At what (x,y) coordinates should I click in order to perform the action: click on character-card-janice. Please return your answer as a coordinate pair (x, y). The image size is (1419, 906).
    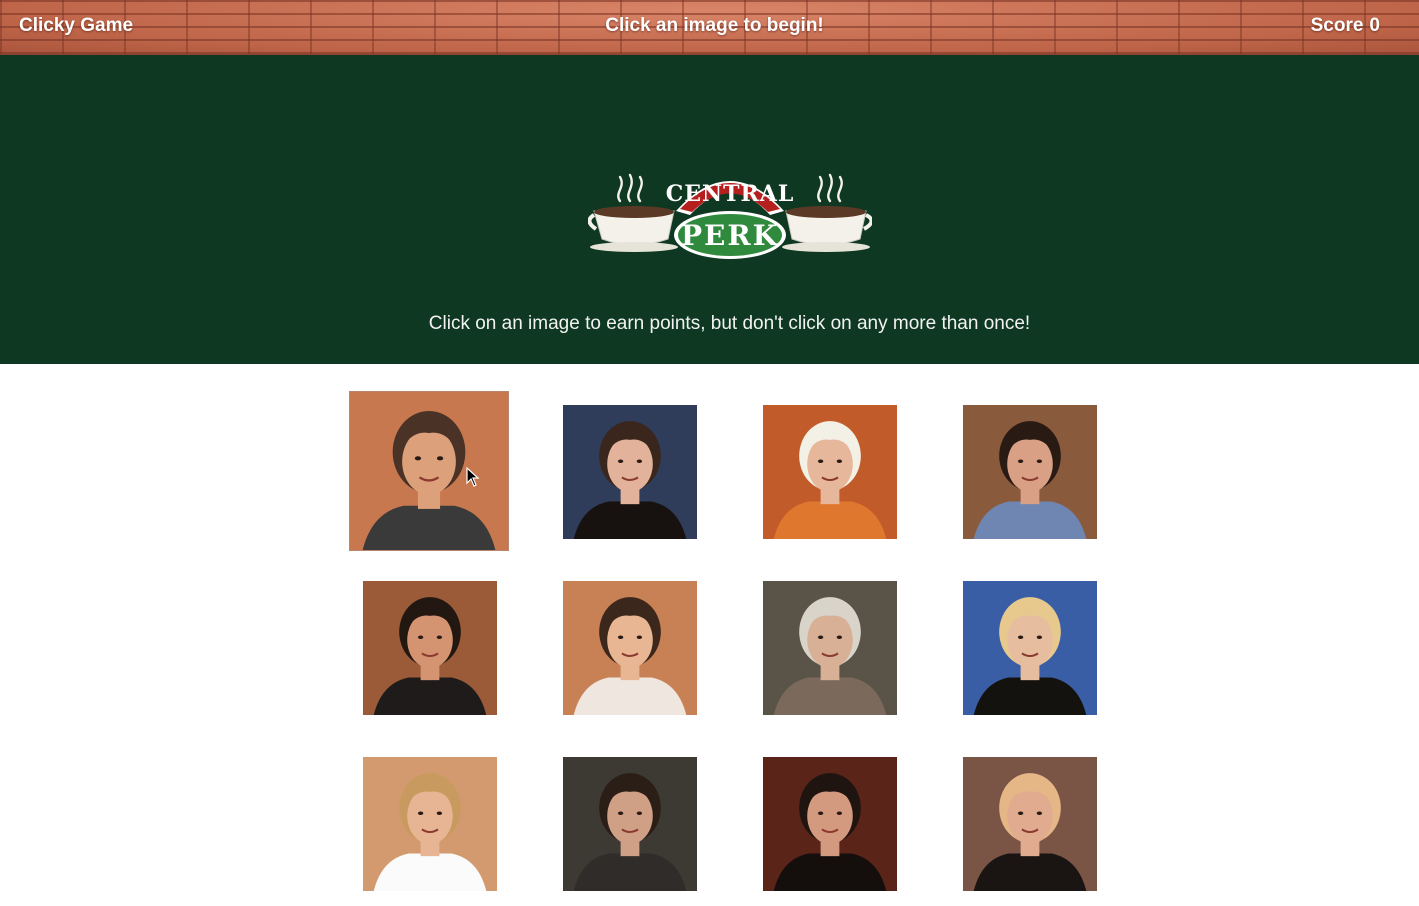
    Looking at the image, I should click on (1030, 472).